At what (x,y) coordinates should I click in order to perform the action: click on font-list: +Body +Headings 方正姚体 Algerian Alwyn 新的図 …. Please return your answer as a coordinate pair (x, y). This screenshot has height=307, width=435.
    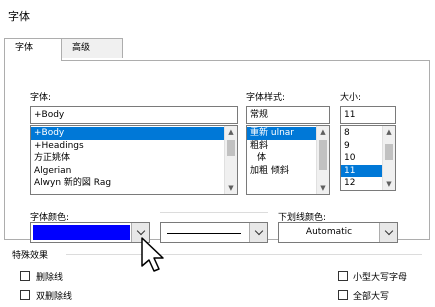
    Looking at the image, I should click on (134, 160).